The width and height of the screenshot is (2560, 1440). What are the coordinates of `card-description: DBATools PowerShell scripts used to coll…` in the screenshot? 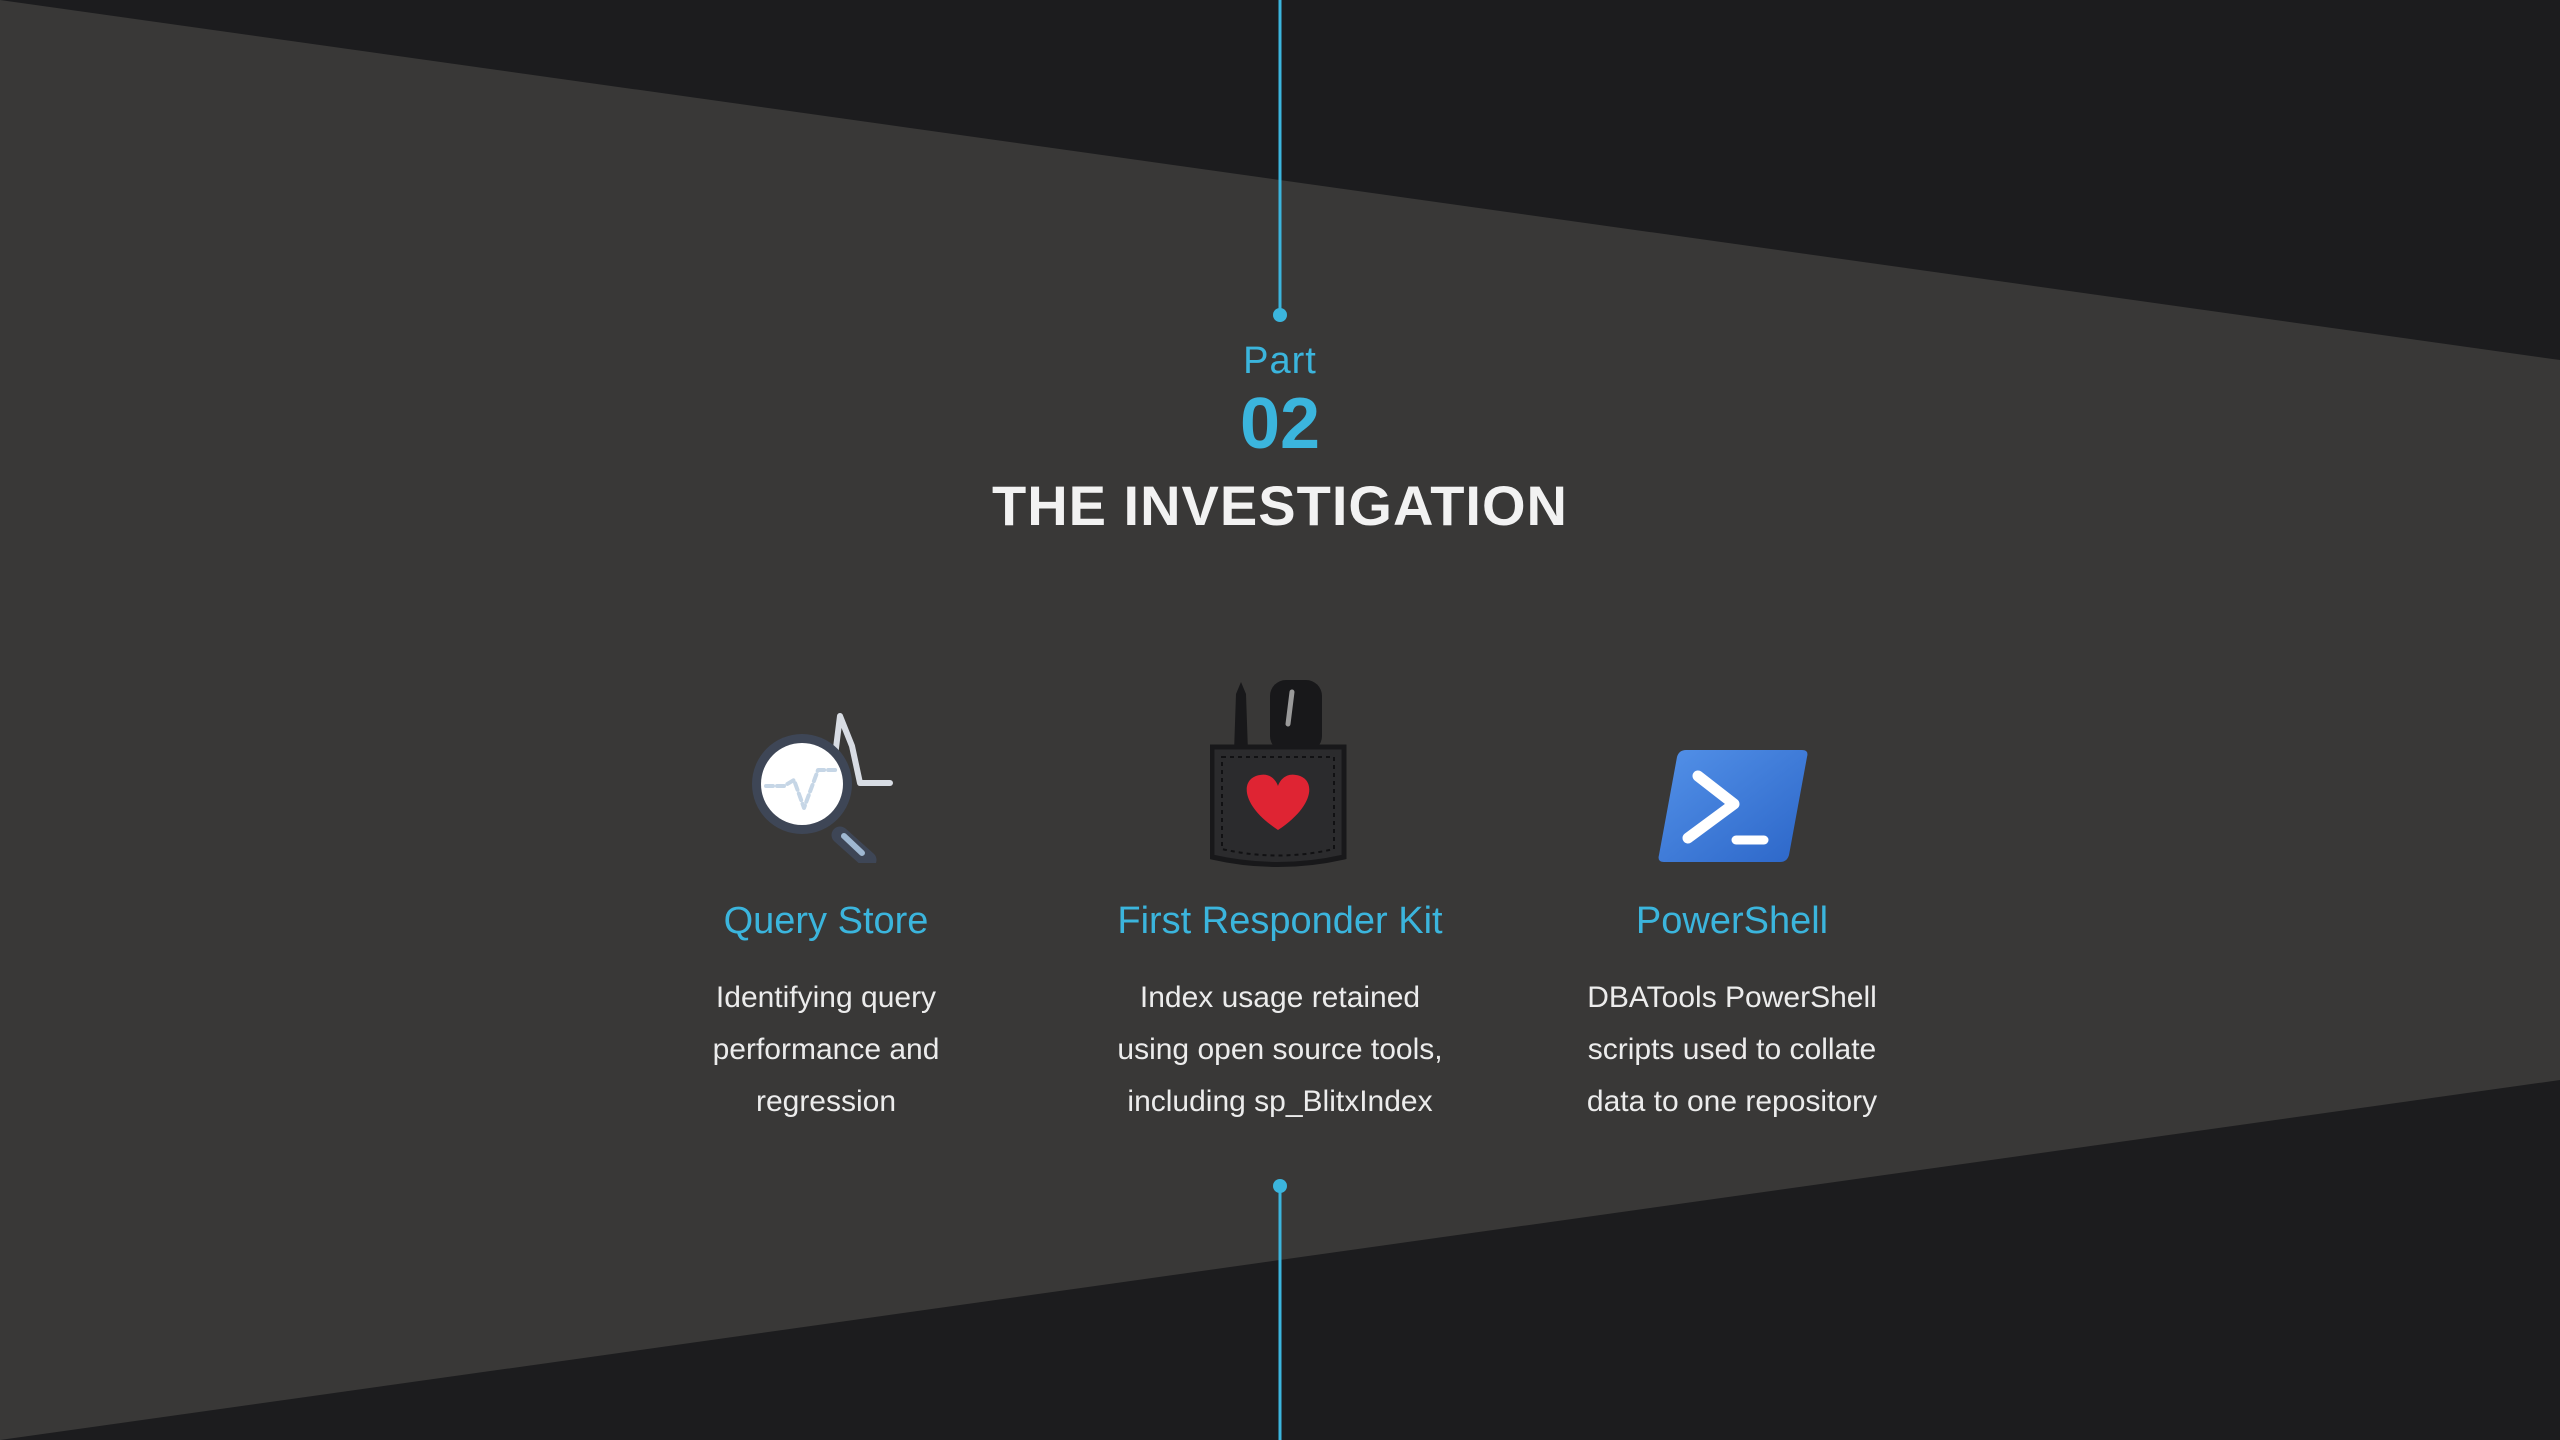 It's located at (1732, 1049).